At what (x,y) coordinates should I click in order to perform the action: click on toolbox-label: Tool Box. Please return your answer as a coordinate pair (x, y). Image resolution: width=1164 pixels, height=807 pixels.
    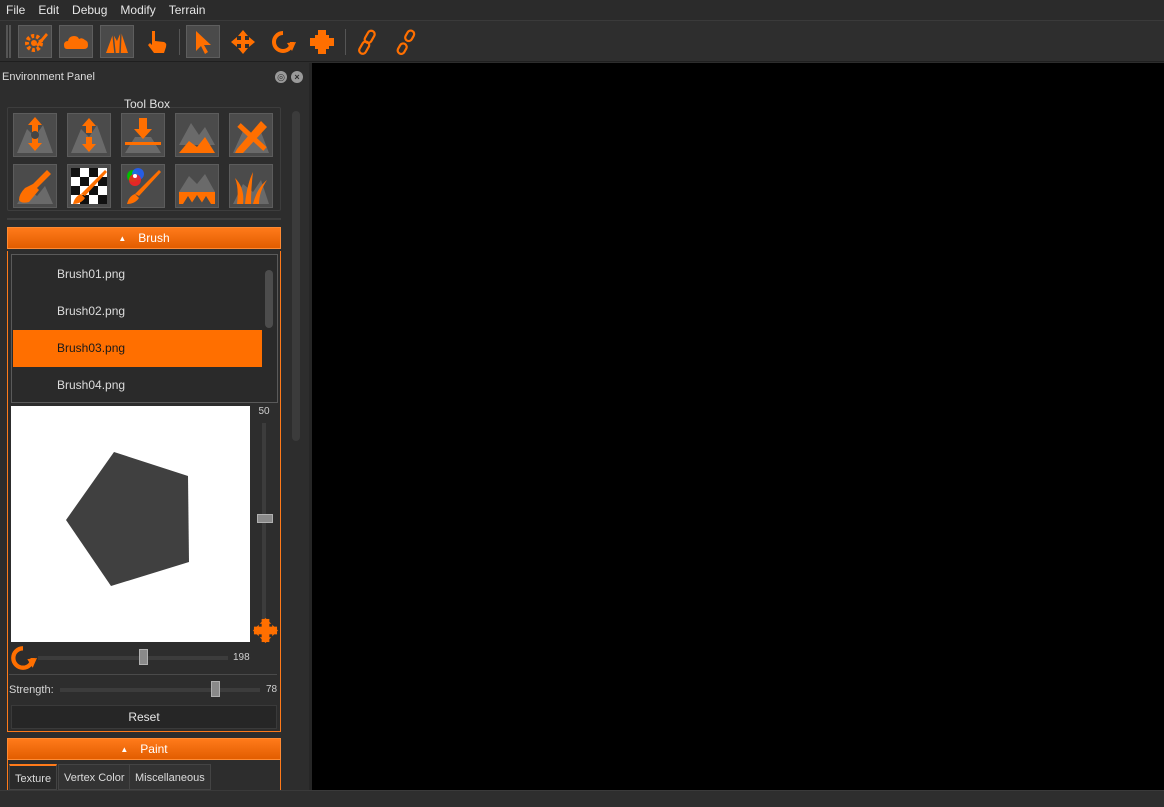
    Looking at the image, I should click on (147, 104).